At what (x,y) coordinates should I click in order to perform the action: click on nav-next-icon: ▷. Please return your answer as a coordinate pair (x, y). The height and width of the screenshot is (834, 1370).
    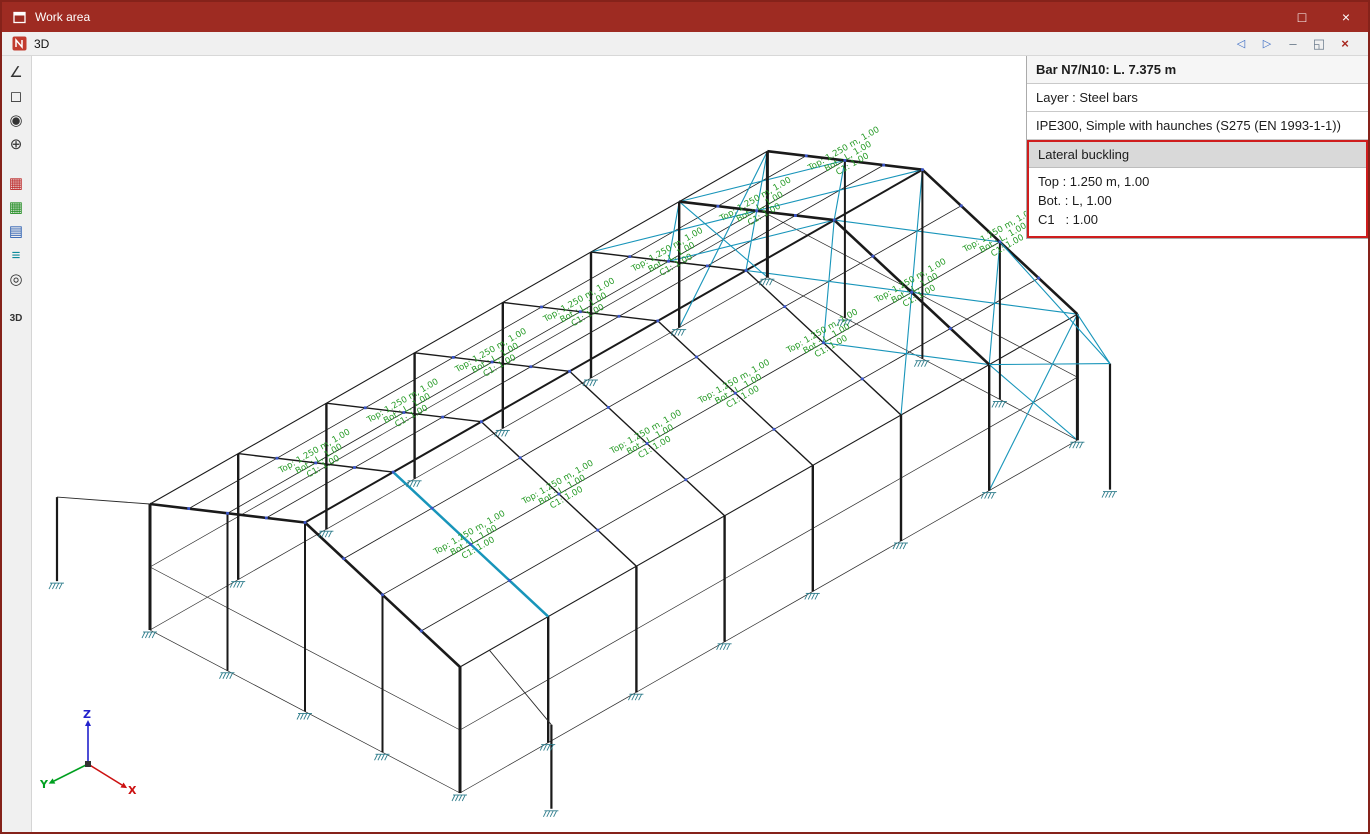
    Looking at the image, I should click on (1267, 43).